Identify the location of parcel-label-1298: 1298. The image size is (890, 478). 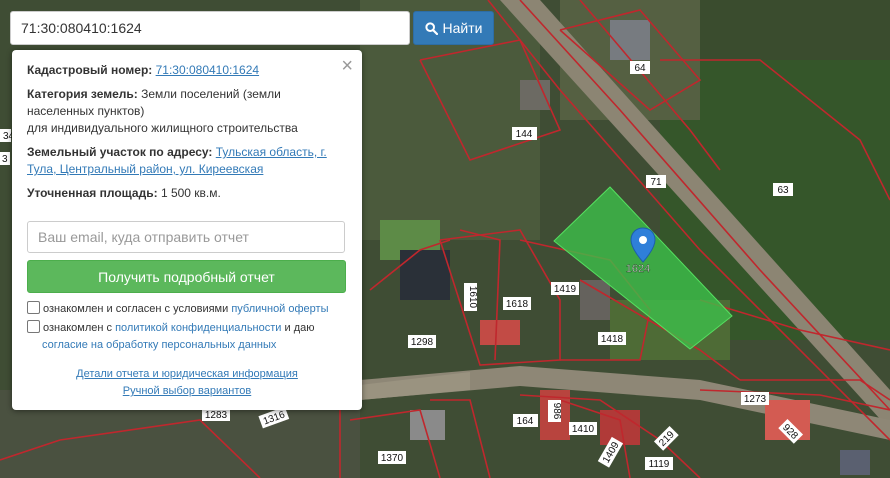
(422, 341).